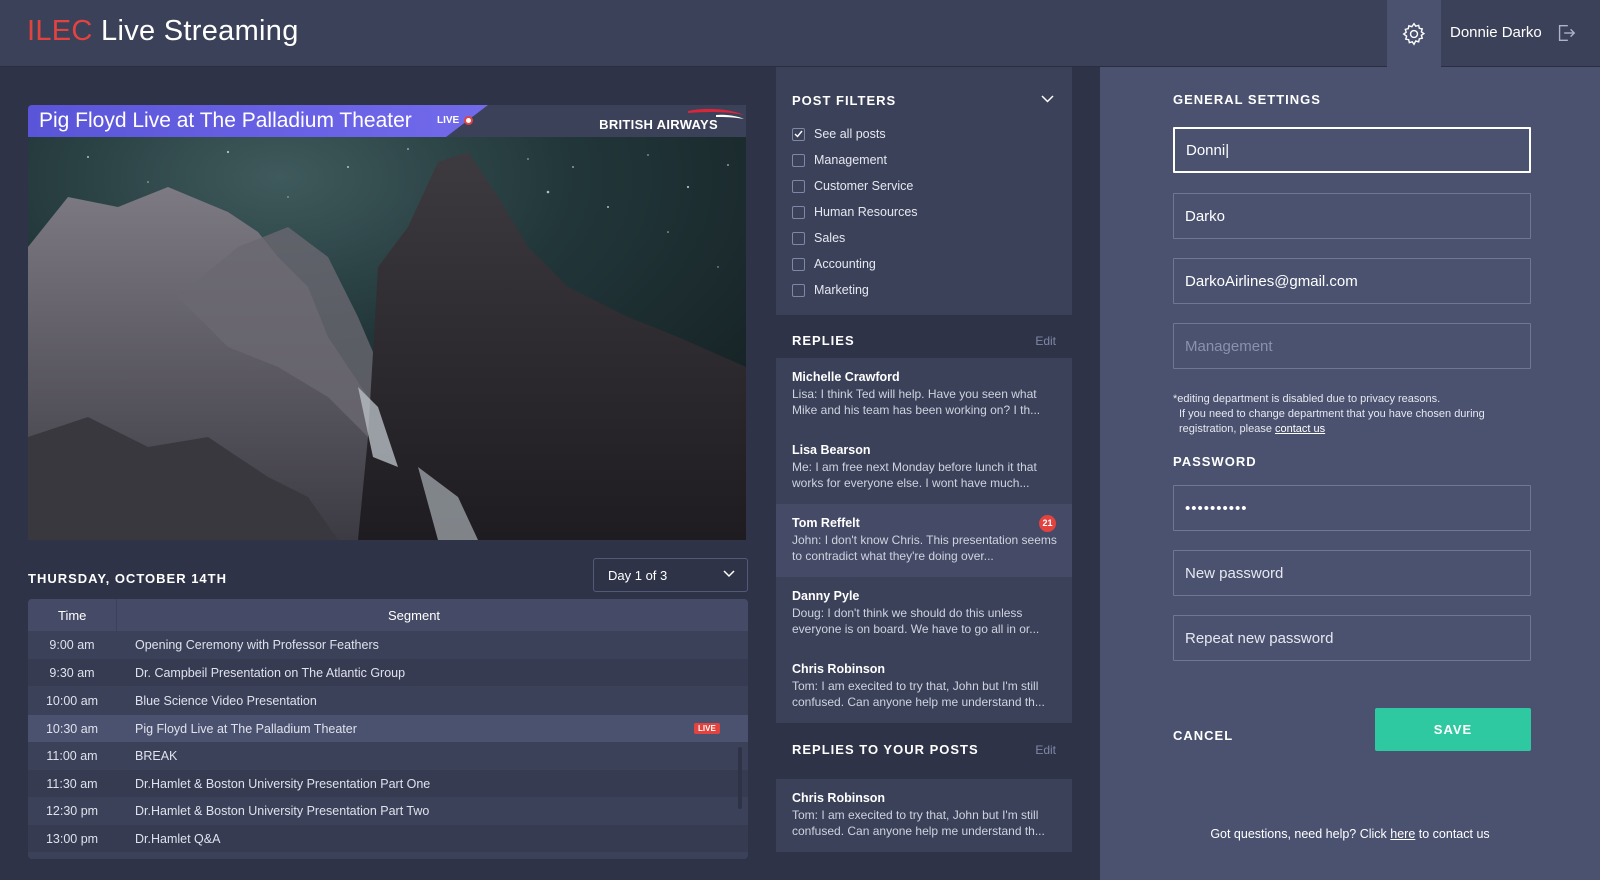 This screenshot has height=880, width=1600. What do you see at coordinates (1352, 281) in the screenshot?
I see `email-field: DarkoAirlines@gmail.com` at bounding box center [1352, 281].